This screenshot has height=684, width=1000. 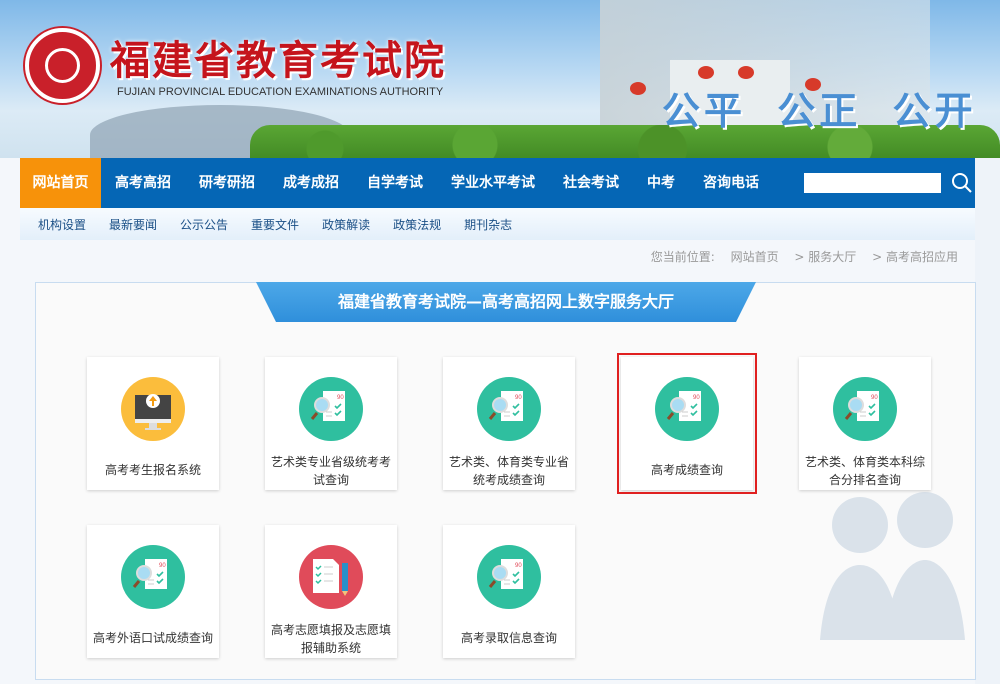 I want to click on tile-admission-query: 高考录取信息查询, so click(x=509, y=591).